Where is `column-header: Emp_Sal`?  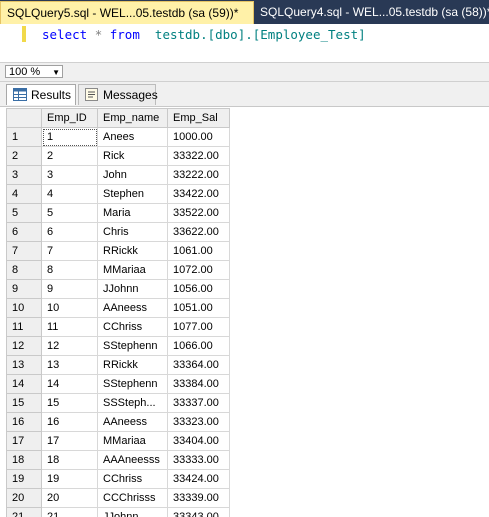 column-header: Emp_Sal is located at coordinates (198, 118).